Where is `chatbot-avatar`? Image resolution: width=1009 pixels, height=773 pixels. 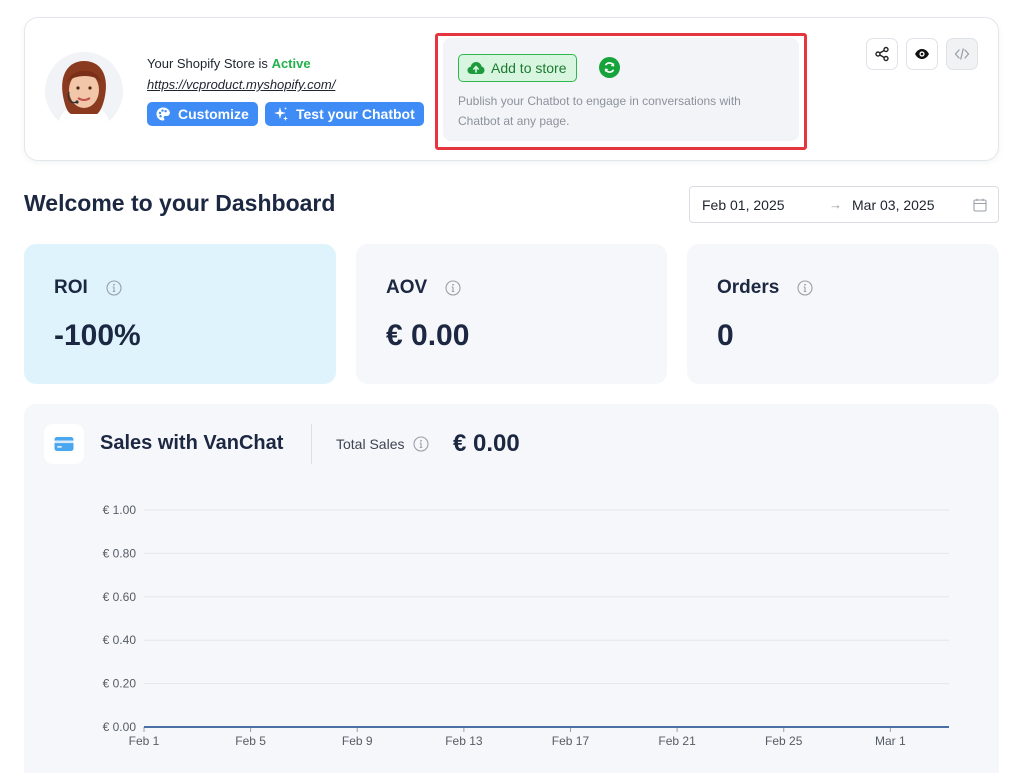 chatbot-avatar is located at coordinates (84, 91).